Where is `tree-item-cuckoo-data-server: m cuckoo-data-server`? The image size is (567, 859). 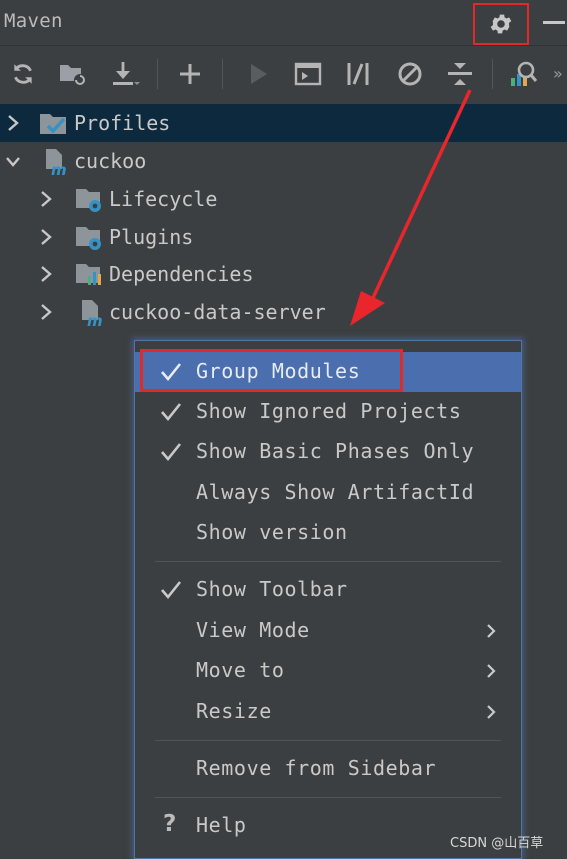
tree-item-cuckoo-data-server: m cuckoo-data-server is located at coordinates (283, 312).